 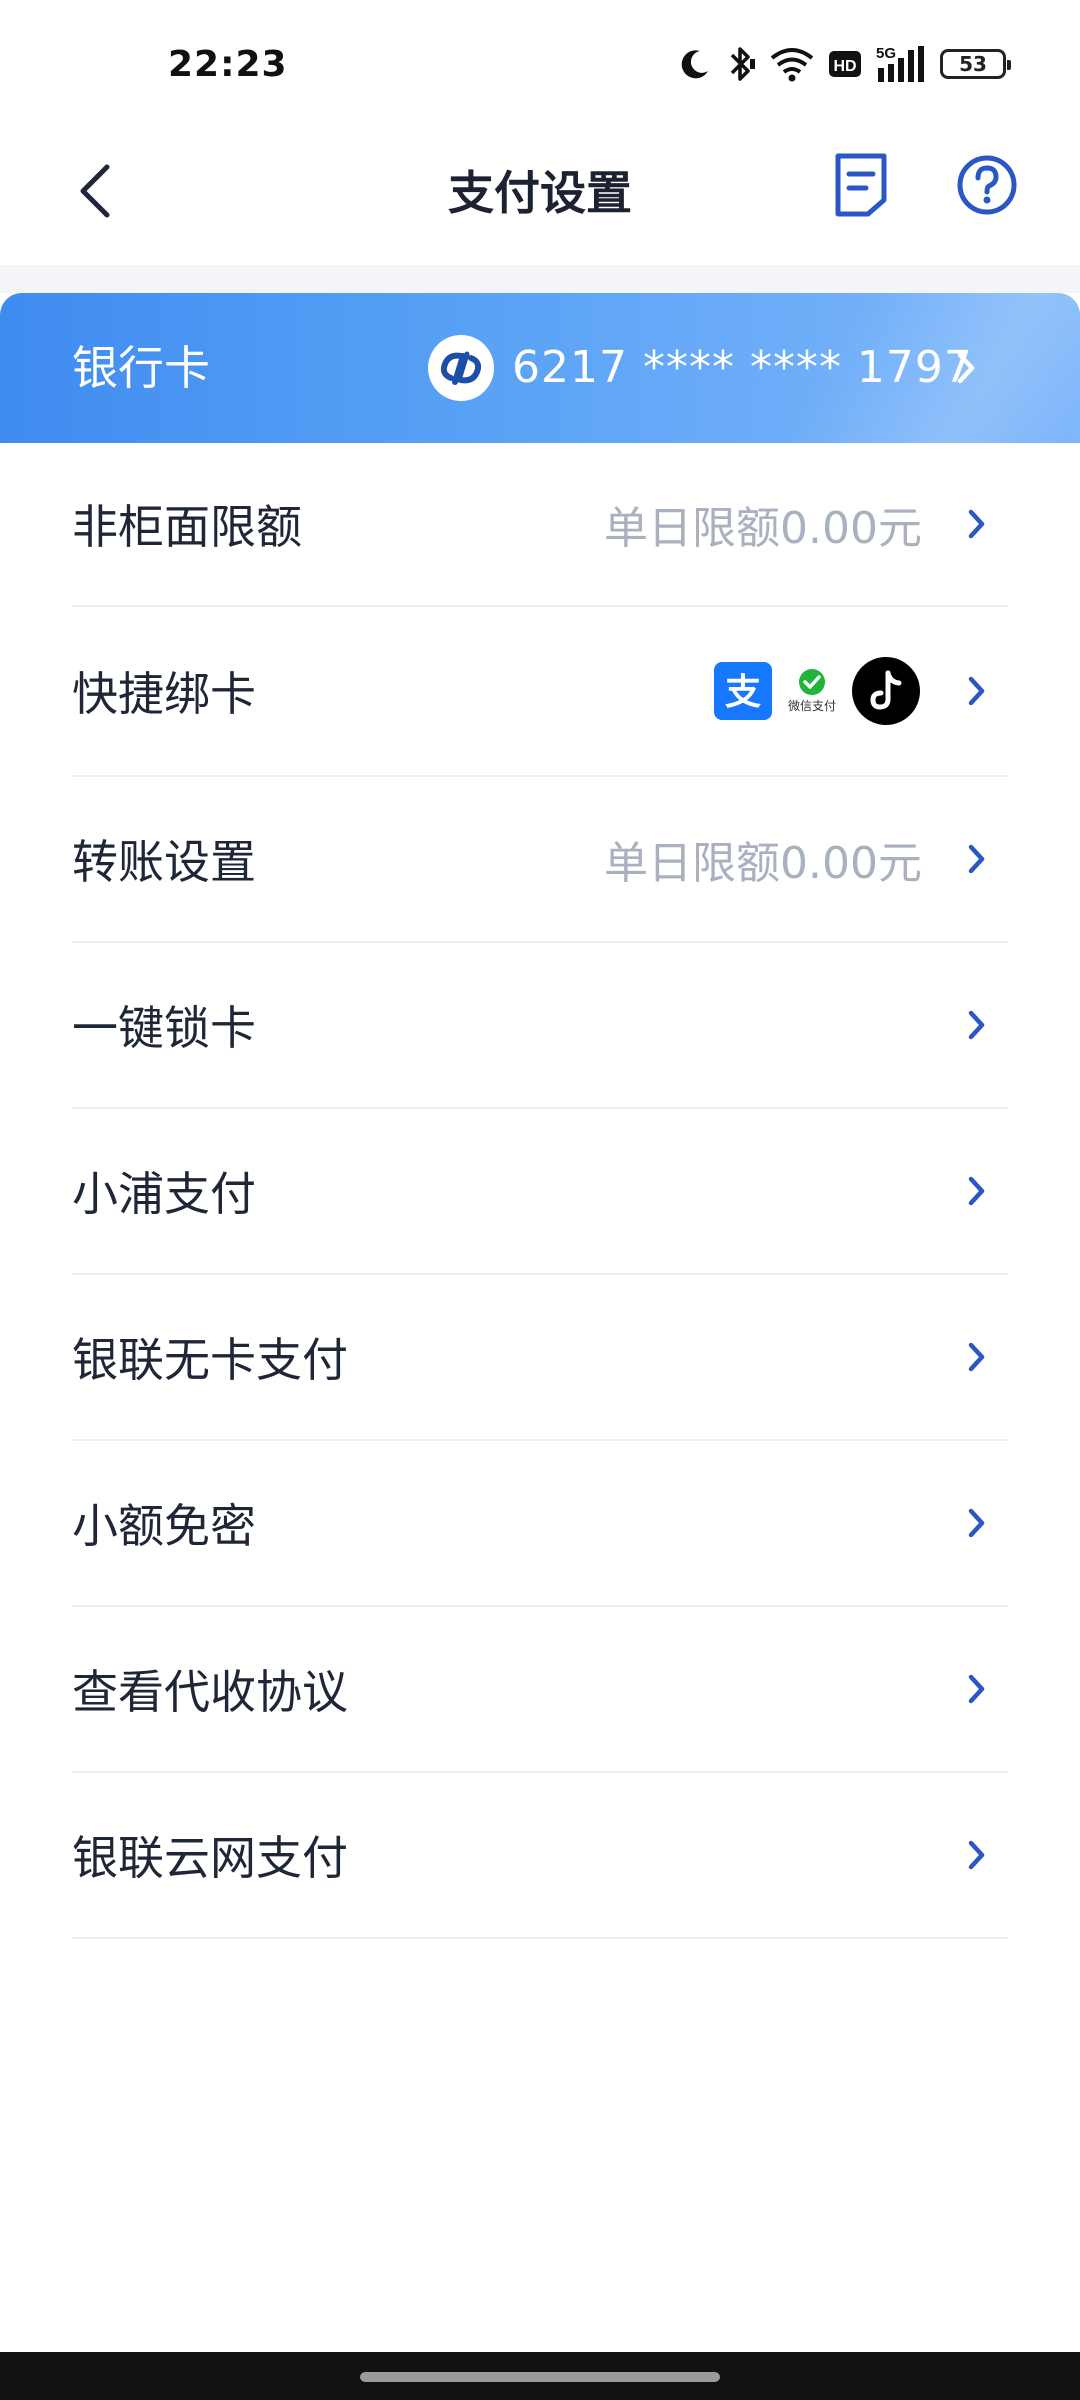 What do you see at coordinates (164, 862) in the screenshot?
I see `row-label: 转账设置` at bounding box center [164, 862].